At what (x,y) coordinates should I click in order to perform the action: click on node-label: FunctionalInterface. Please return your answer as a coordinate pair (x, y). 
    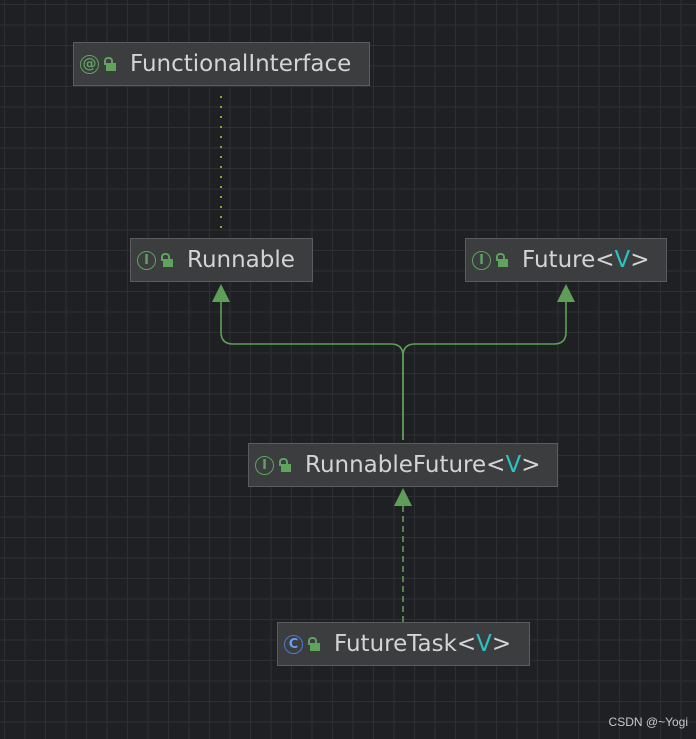
    Looking at the image, I should click on (241, 64).